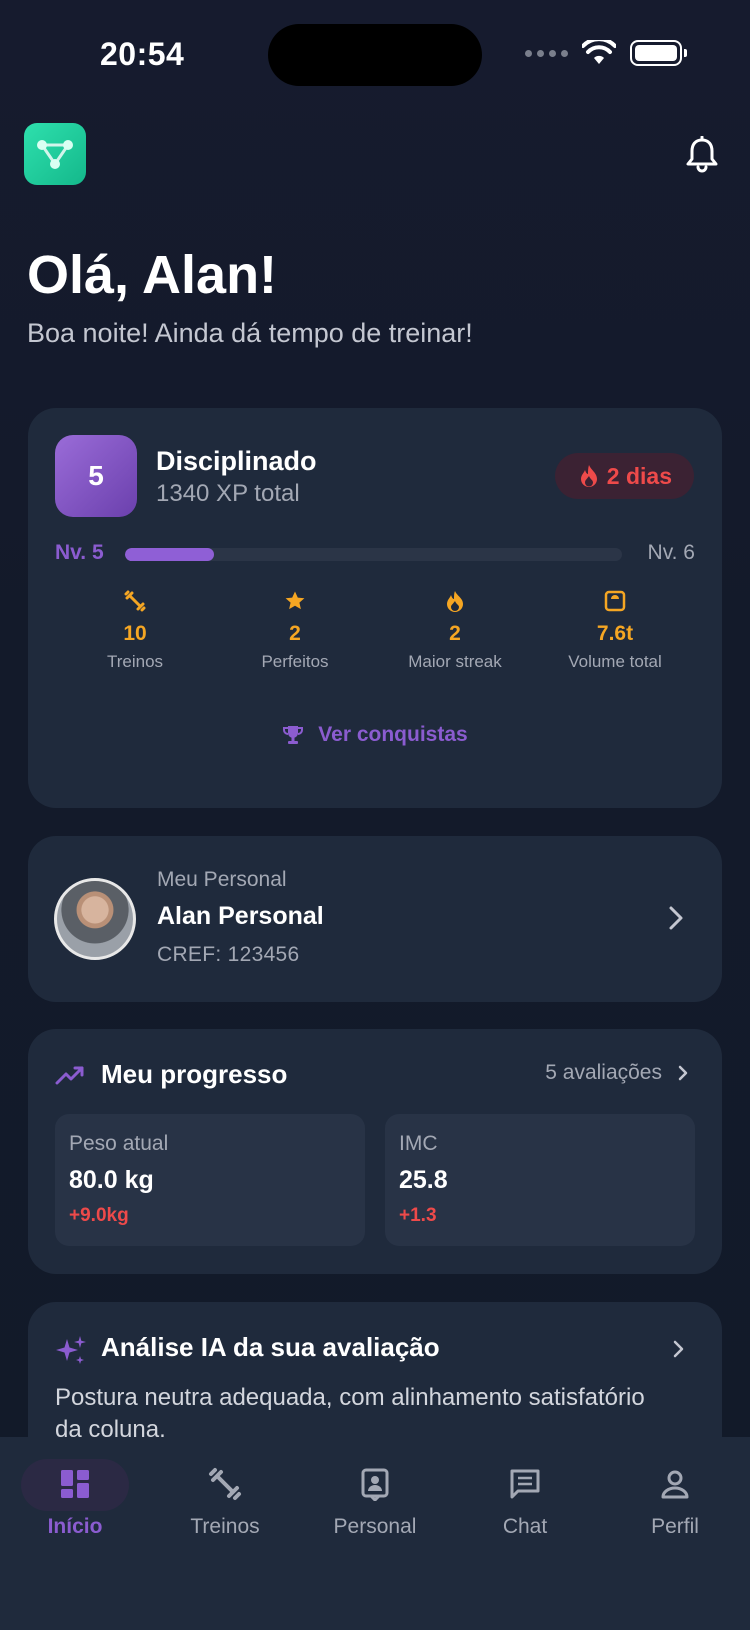  I want to click on tab-label: Perfil, so click(675, 1526).